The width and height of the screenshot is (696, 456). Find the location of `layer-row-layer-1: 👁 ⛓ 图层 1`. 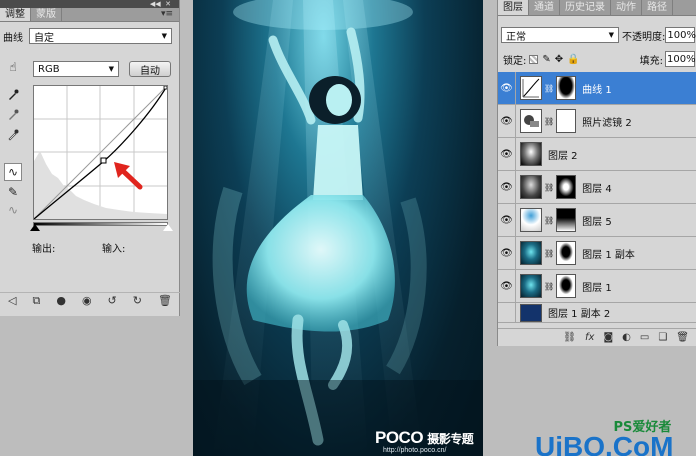

layer-row-layer-1: 👁 ⛓ 图层 1 is located at coordinates (597, 286).